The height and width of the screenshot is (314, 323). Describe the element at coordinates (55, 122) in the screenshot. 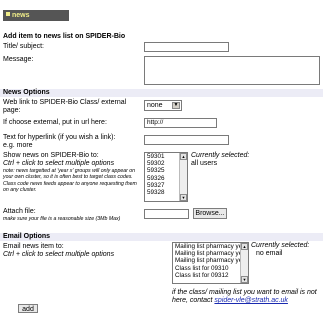

I see `external-url-label: If choose external, put in url here:` at that location.